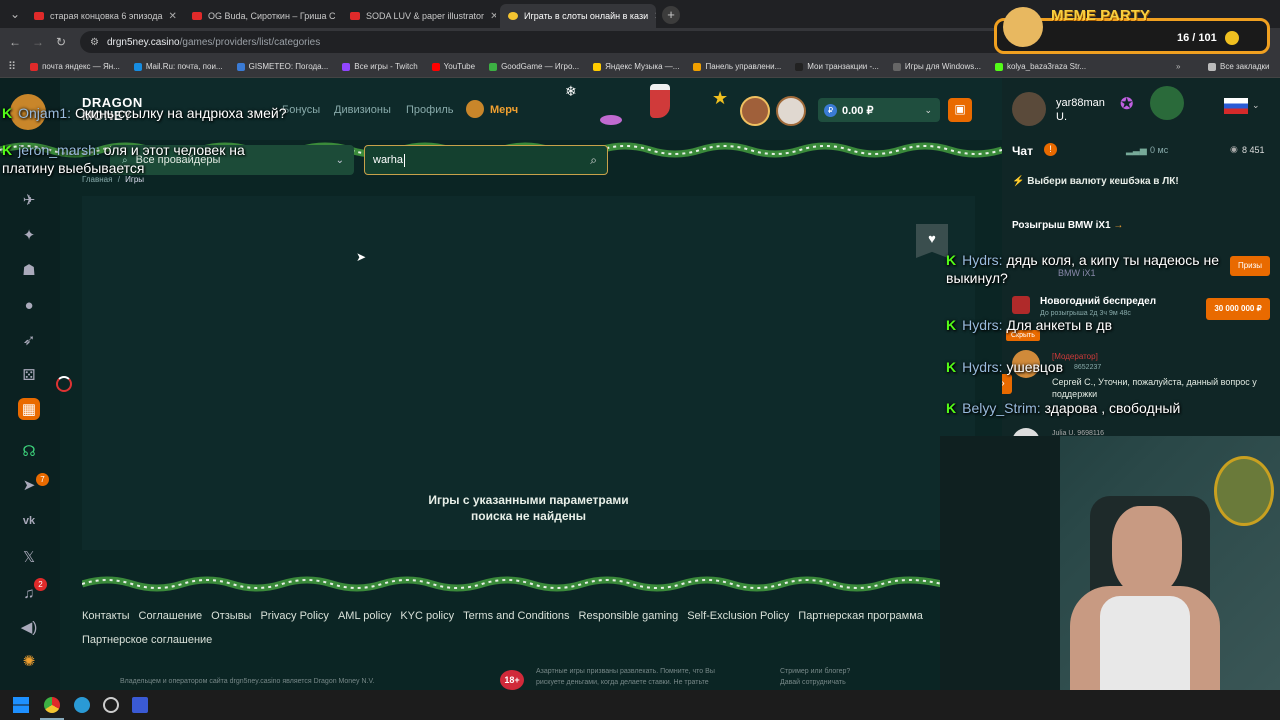  I want to click on footer-link: AML policy, so click(364, 616).